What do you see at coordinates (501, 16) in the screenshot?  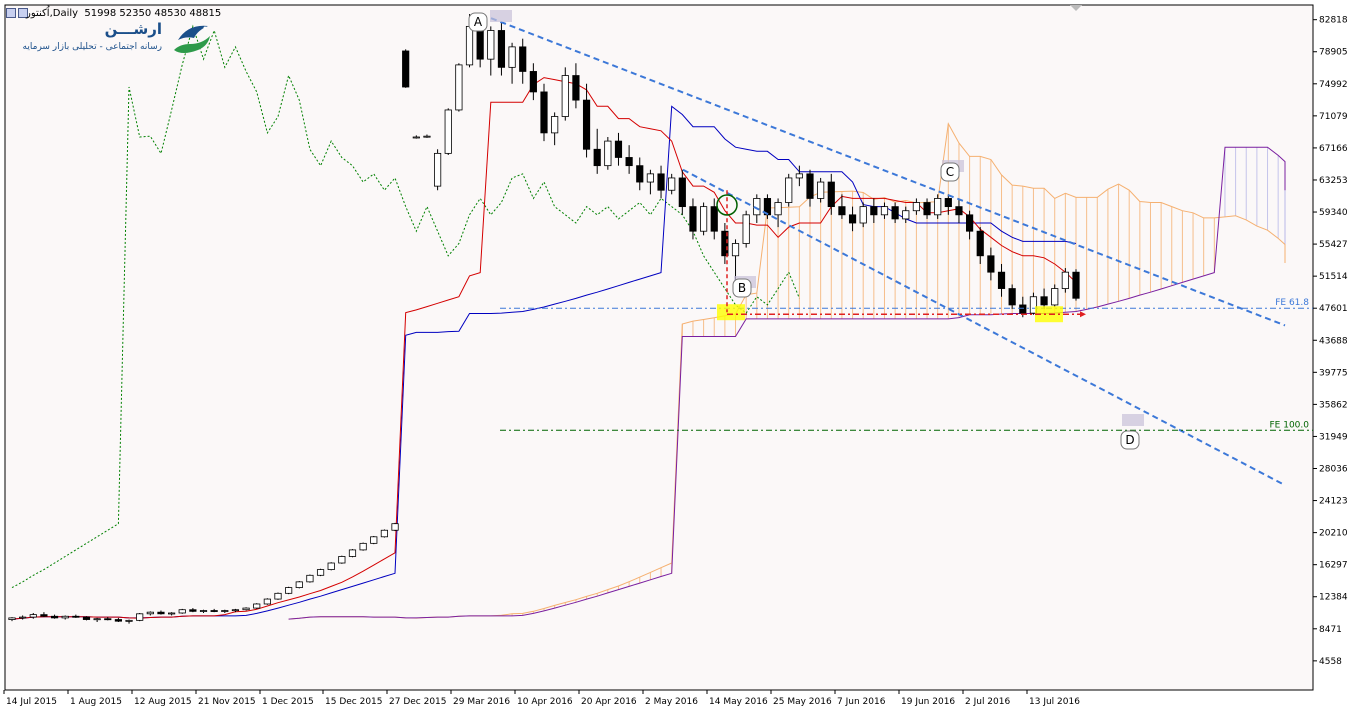 I see `anchor-marker` at bounding box center [501, 16].